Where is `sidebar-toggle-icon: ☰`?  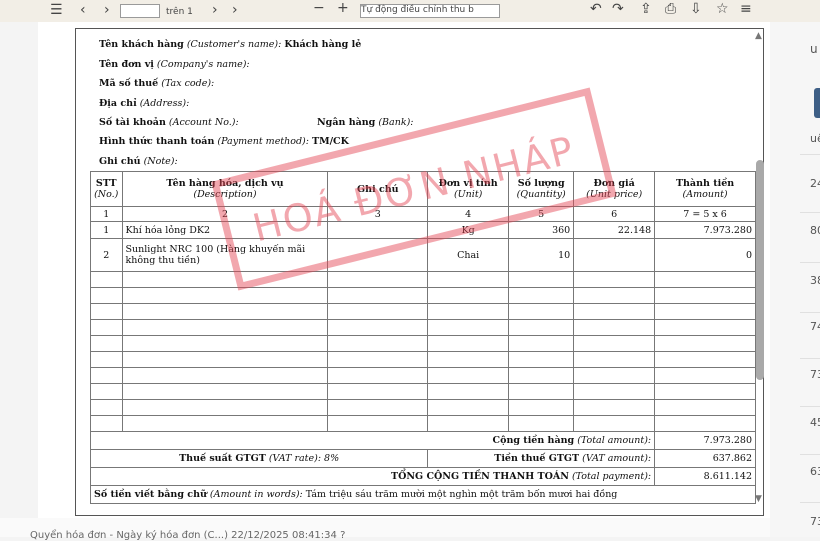 sidebar-toggle-icon: ☰ is located at coordinates (56, 10).